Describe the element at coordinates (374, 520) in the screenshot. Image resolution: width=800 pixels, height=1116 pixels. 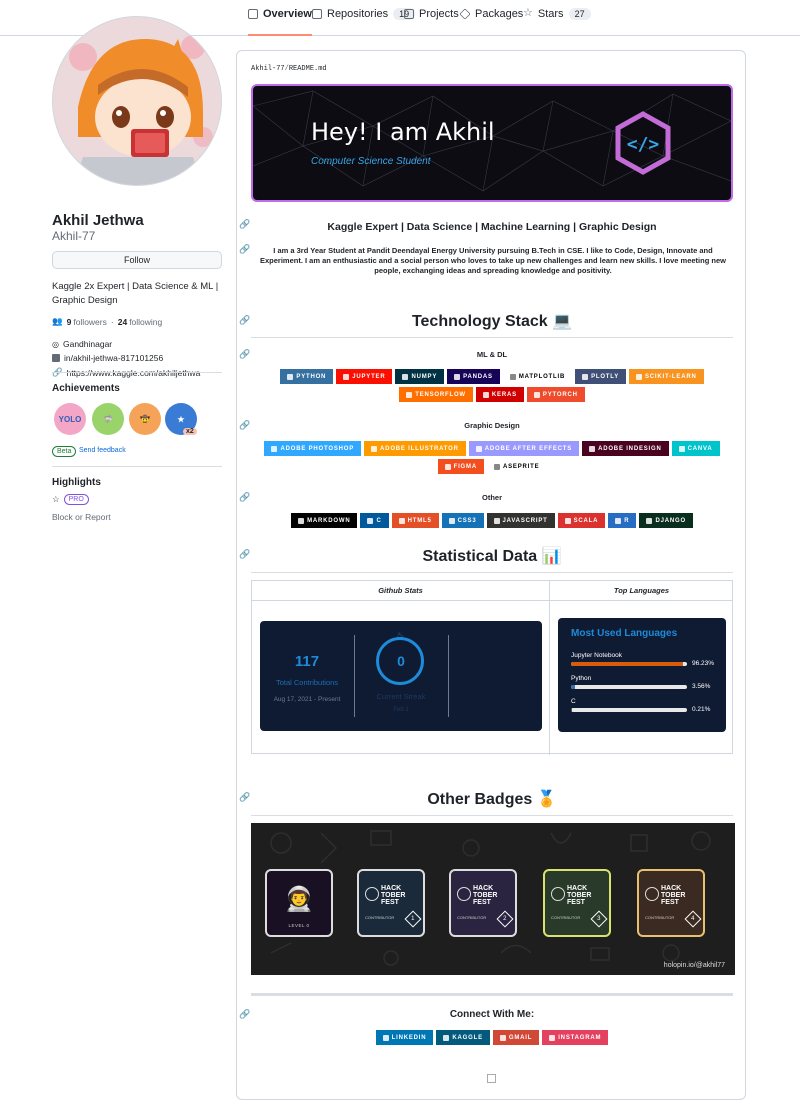
I see `c-badge: C` at that location.